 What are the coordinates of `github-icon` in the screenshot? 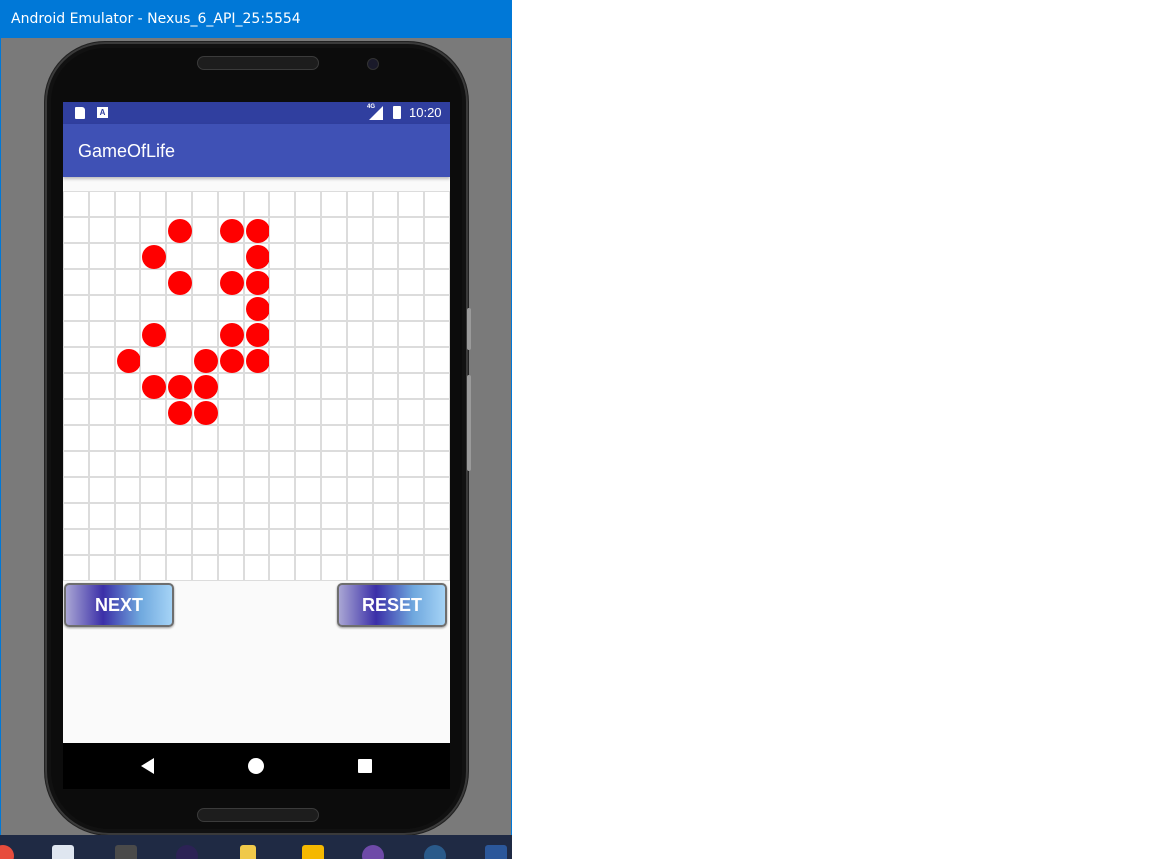 It's located at (373, 852).